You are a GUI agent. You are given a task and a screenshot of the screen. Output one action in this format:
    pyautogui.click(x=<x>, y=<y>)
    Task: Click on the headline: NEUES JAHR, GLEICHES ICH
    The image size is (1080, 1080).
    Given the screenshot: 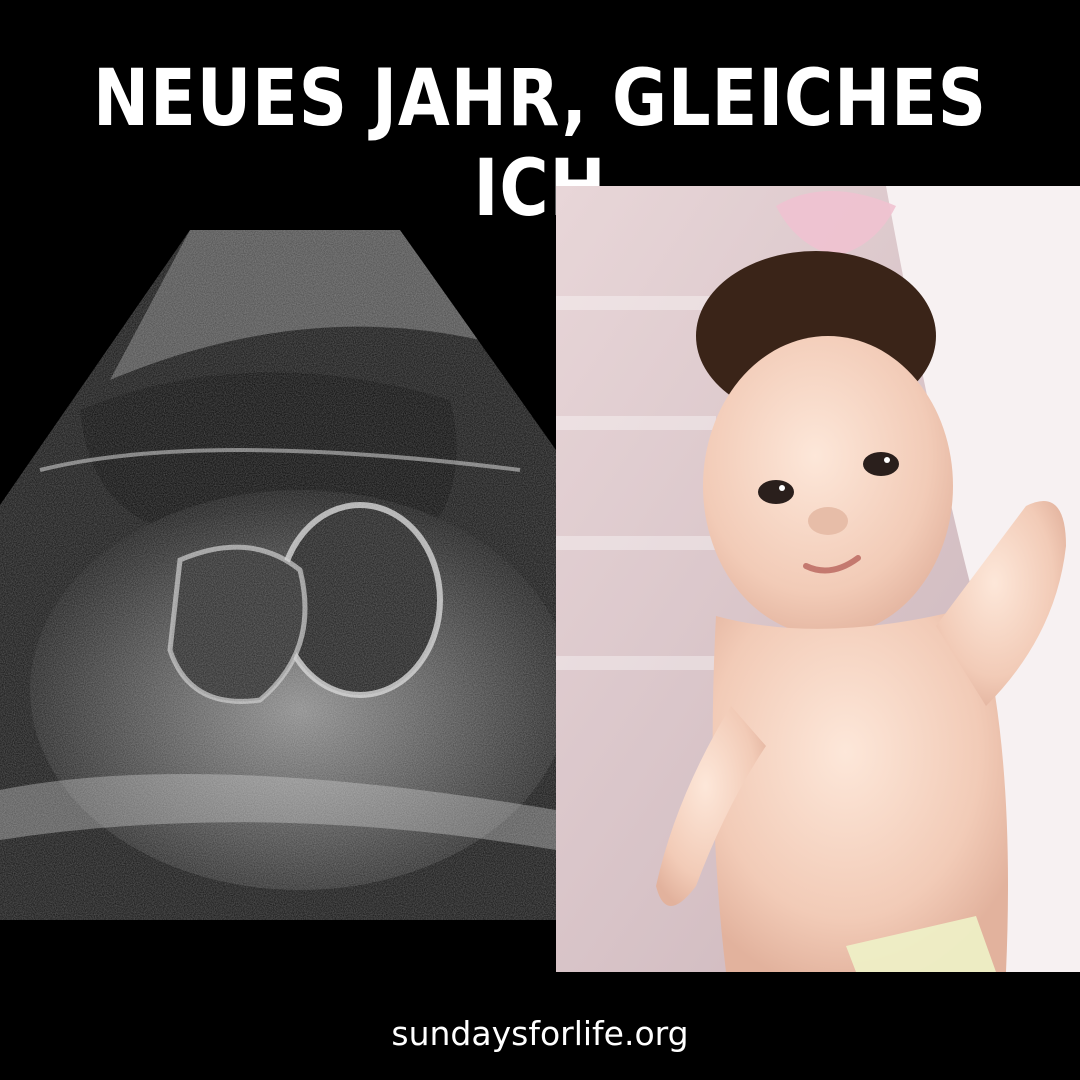 What is the action you would take?
    pyautogui.click(x=540, y=144)
    